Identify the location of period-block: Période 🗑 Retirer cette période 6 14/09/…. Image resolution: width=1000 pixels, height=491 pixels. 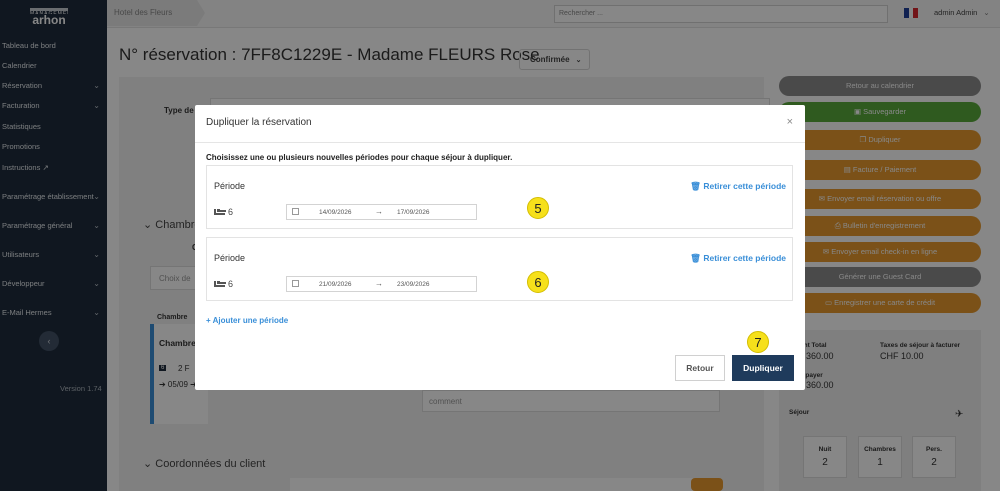
(499, 197).